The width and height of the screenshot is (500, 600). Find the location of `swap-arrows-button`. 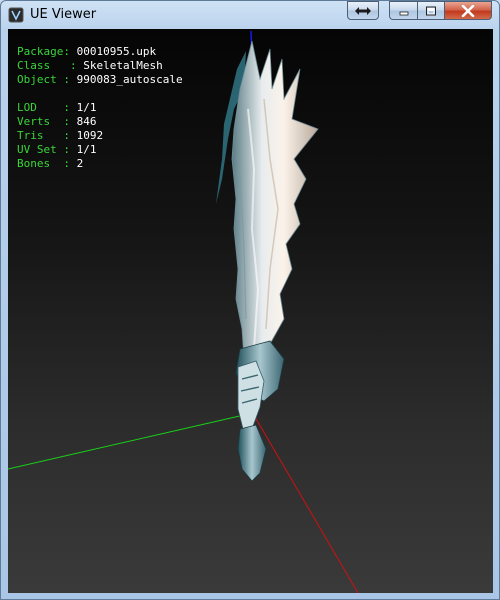

swap-arrows-button is located at coordinates (363, 10).